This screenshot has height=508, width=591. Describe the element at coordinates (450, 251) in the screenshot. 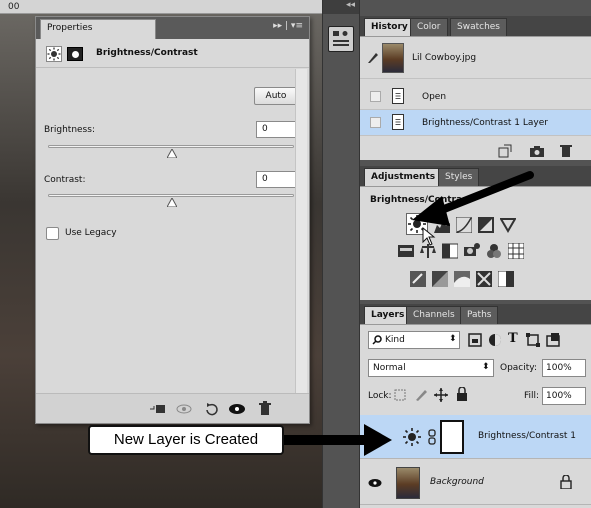

I see `black-white-icon` at that location.